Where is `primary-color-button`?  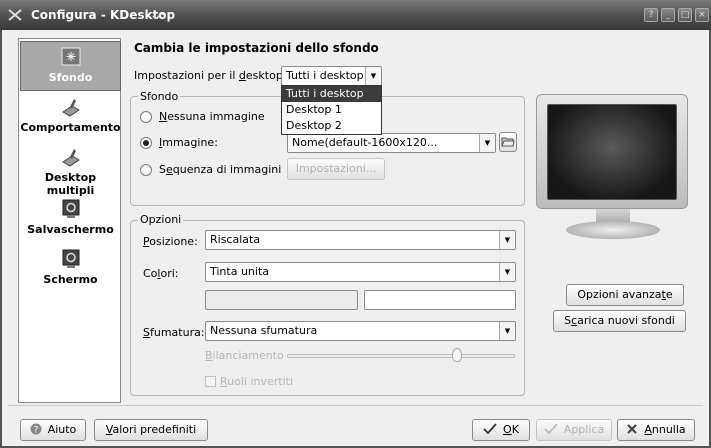 primary-color-button is located at coordinates (281, 300).